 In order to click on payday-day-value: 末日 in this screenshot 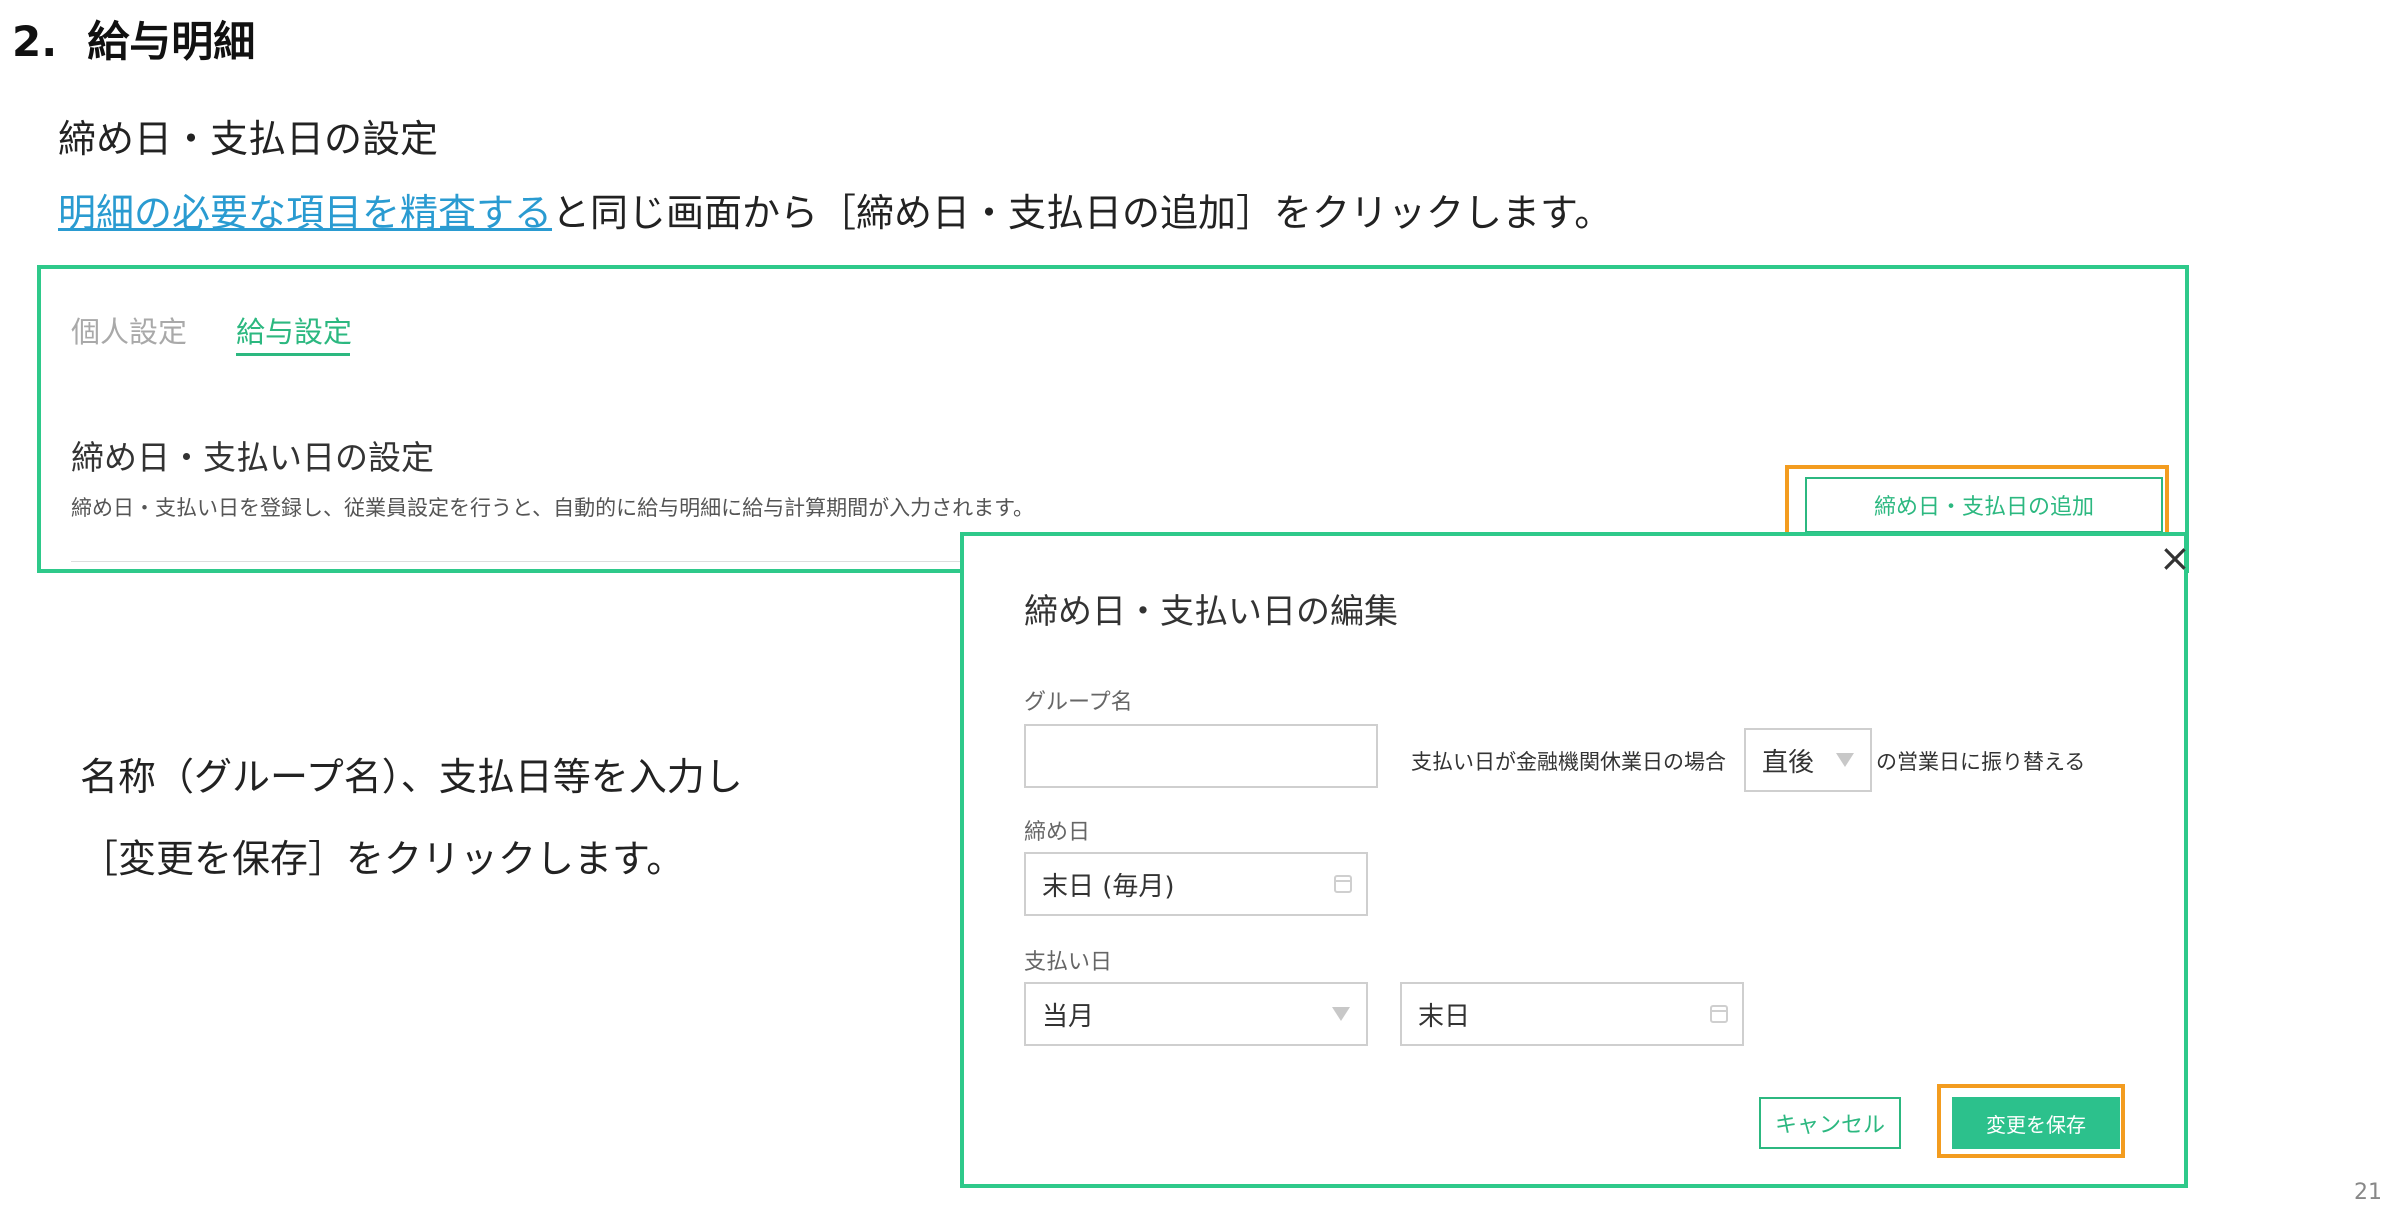, I will do `click(1444, 1016)`.